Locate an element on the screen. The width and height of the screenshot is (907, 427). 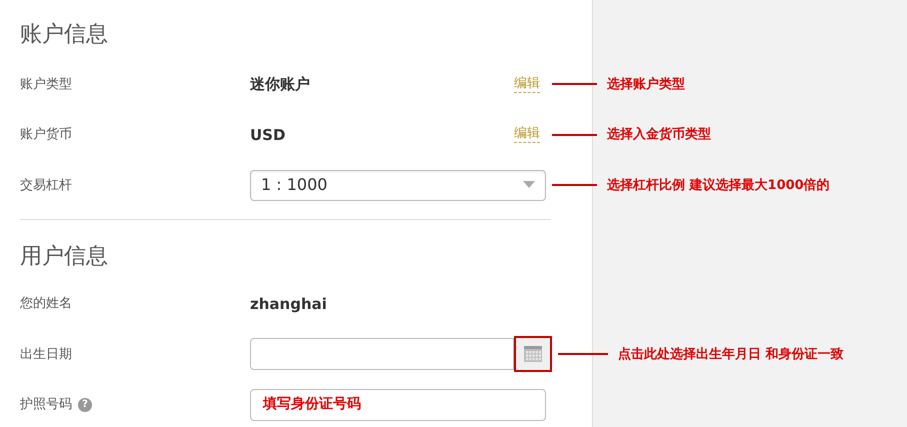
field-value: 迷你账户 is located at coordinates (280, 84).